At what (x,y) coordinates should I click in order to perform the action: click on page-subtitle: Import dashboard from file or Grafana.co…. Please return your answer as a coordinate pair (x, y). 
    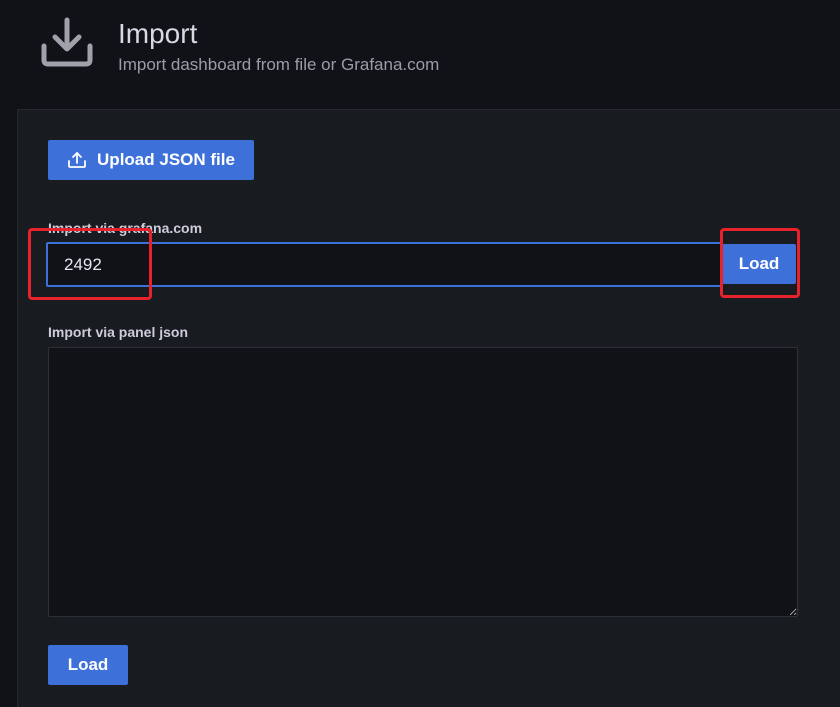
    Looking at the image, I should click on (279, 64).